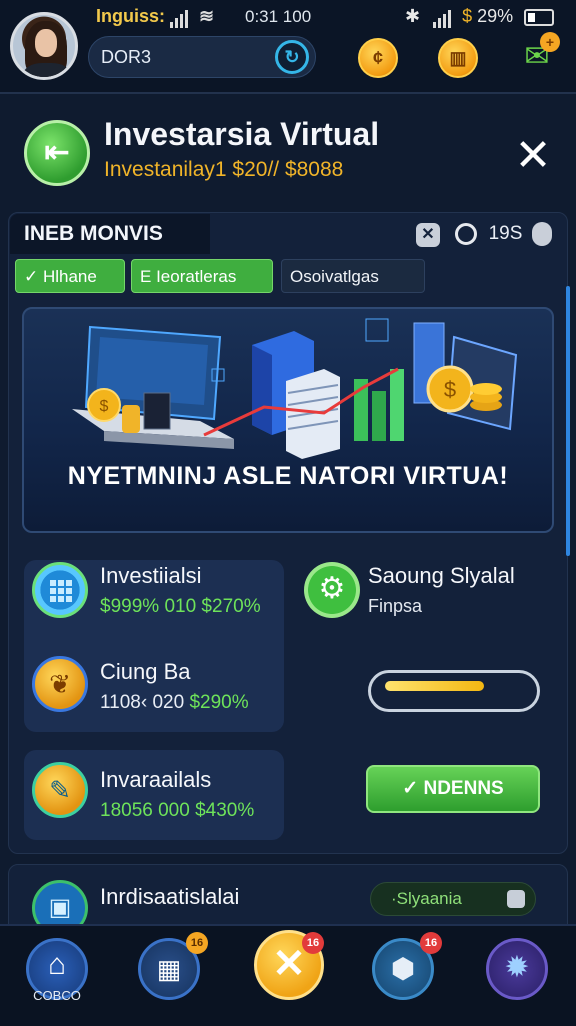 This screenshot has width=576, height=1026. I want to click on status-bar: Inguiss: ≋ 0:31 100 ✱ $ 29%, so click(288, 17).